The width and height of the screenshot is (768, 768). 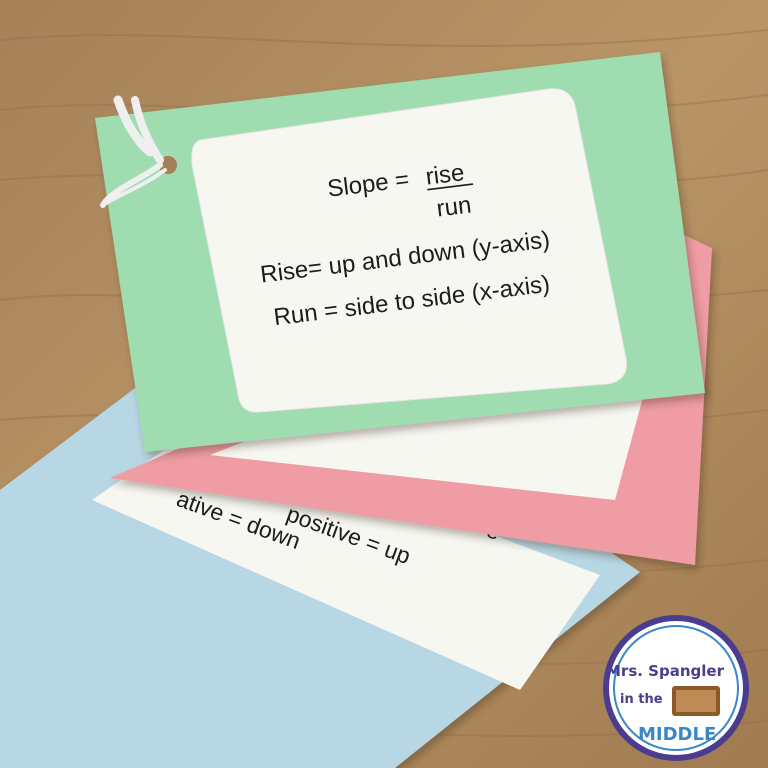 What do you see at coordinates (641, 699) in the screenshot?
I see `logo-line-2: in the` at bounding box center [641, 699].